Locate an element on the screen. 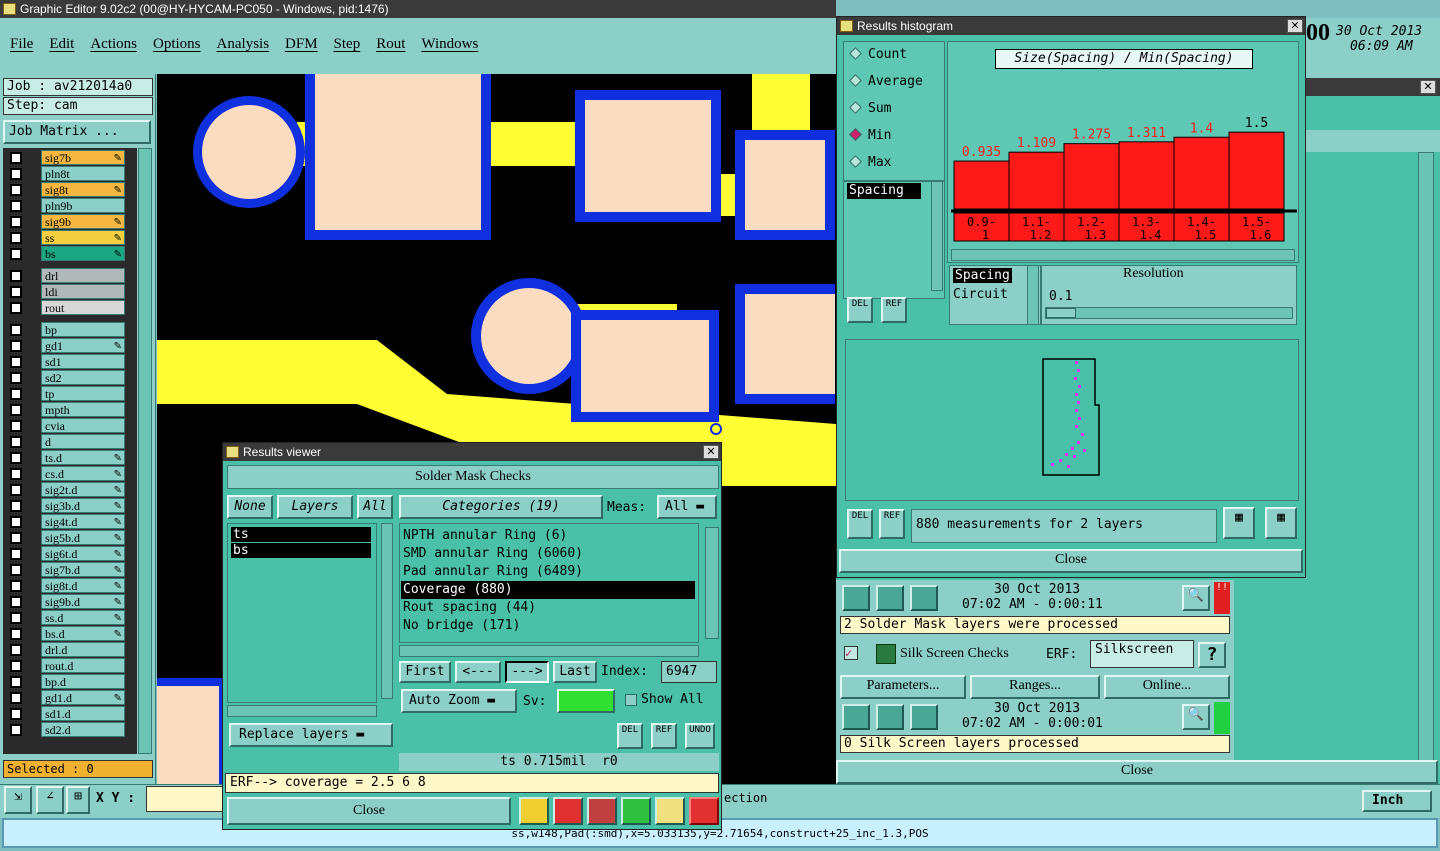 This screenshot has height=851, width=1440. layer-listbox-hscroll is located at coordinates (302, 711).